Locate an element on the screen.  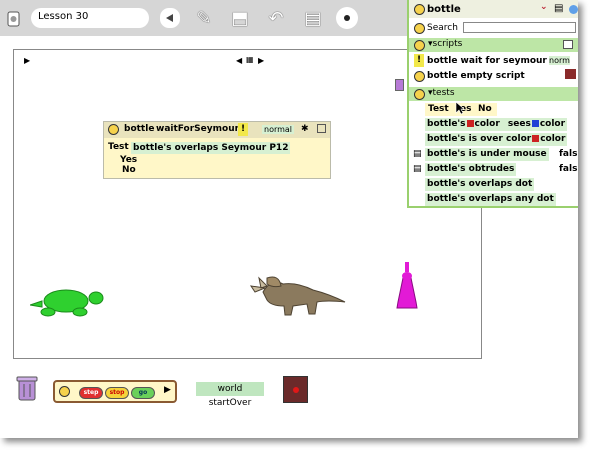
test-row-tile: bottle's color sees color is located at coordinates (496, 124).